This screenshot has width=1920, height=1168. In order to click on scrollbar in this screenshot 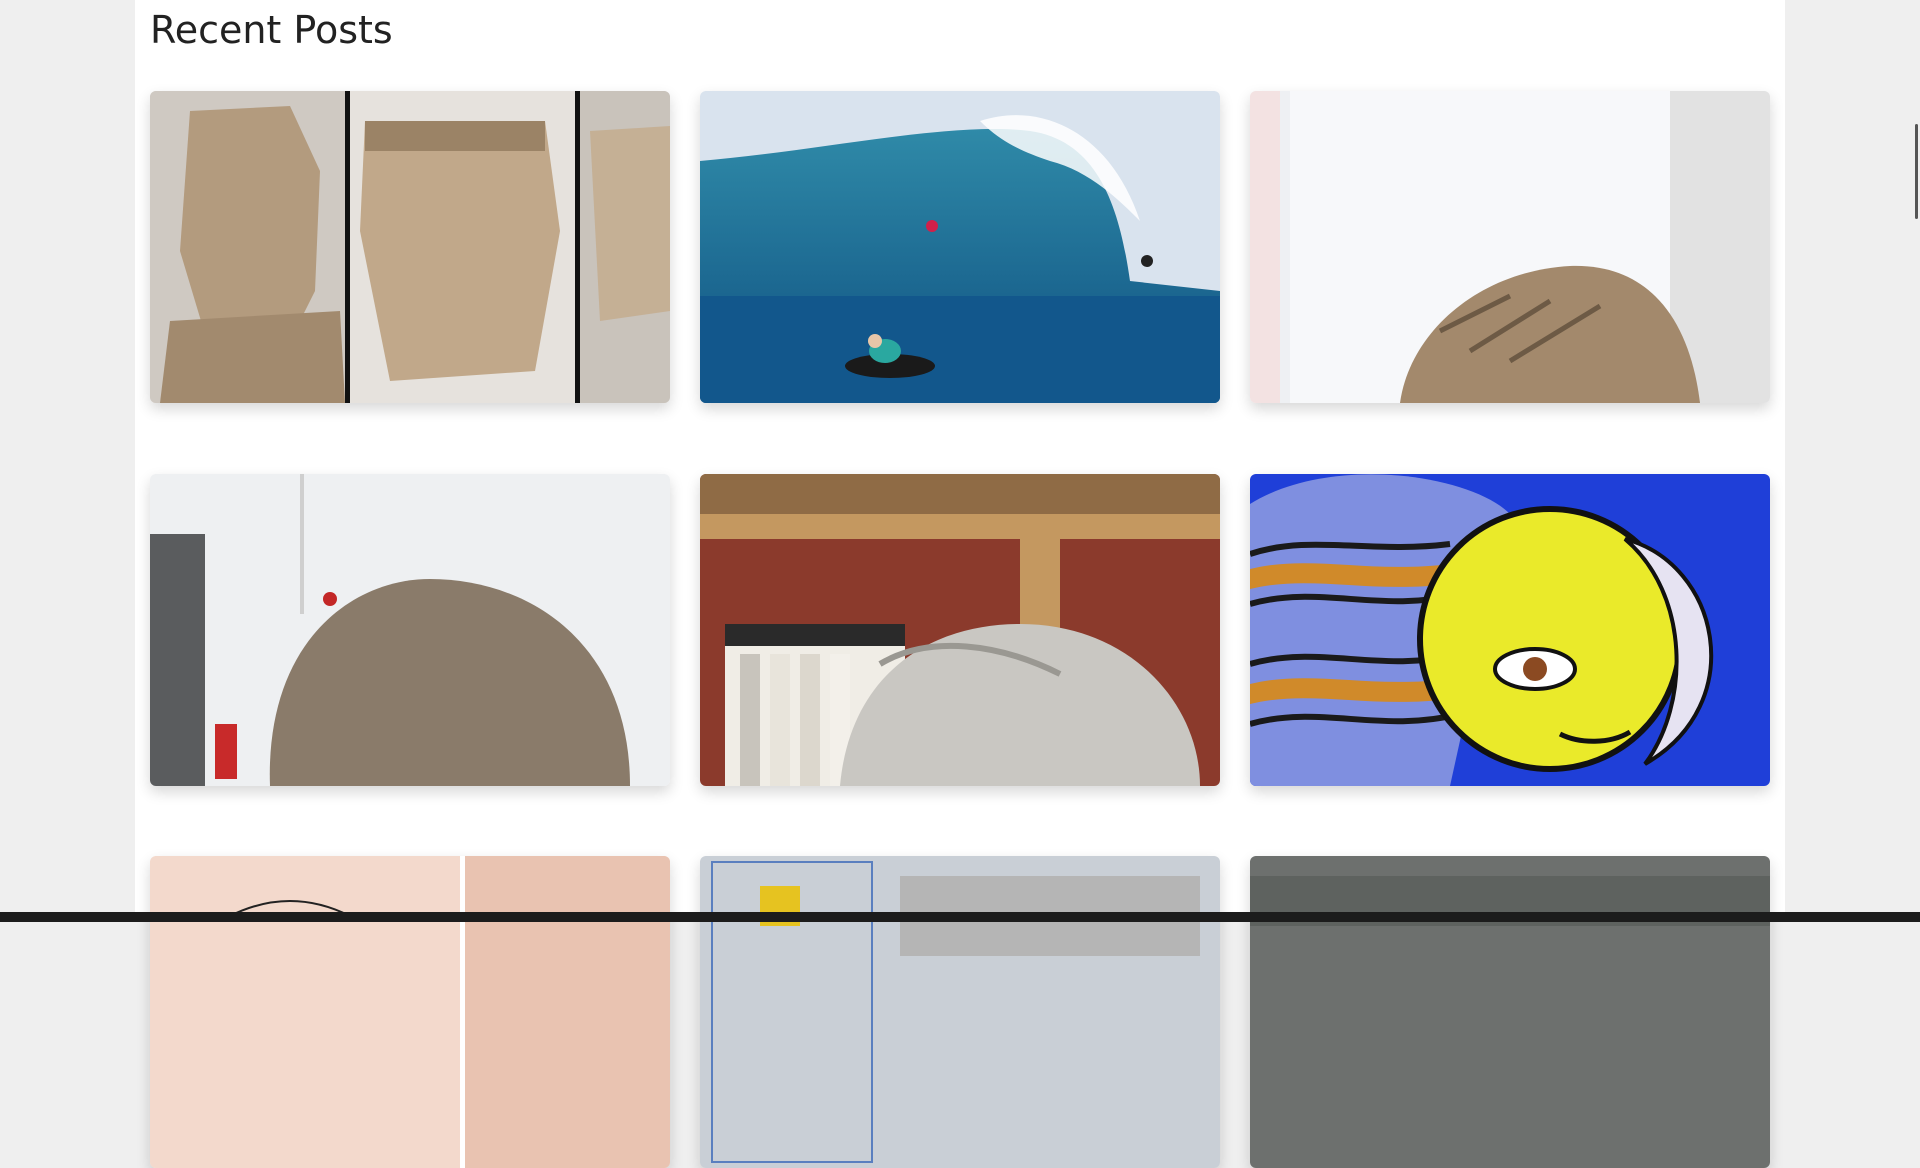, I will do `click(1915, 456)`.